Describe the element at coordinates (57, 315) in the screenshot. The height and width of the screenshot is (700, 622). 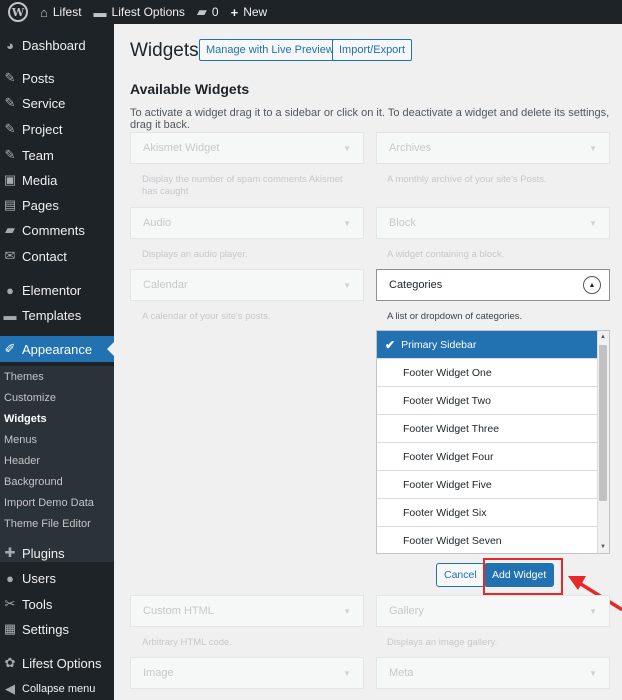
I see `sidebar-item-templates: ▬ Templates` at that location.